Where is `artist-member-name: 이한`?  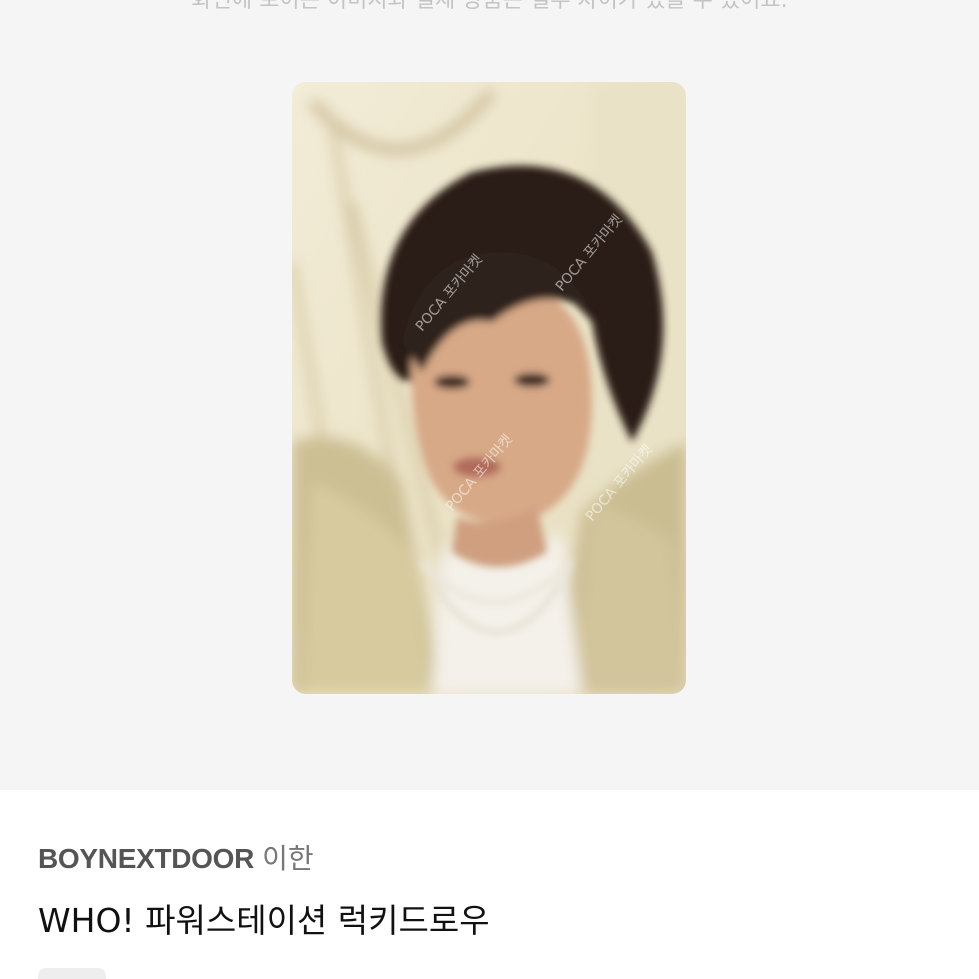
artist-member-name: 이한 is located at coordinates (288, 858).